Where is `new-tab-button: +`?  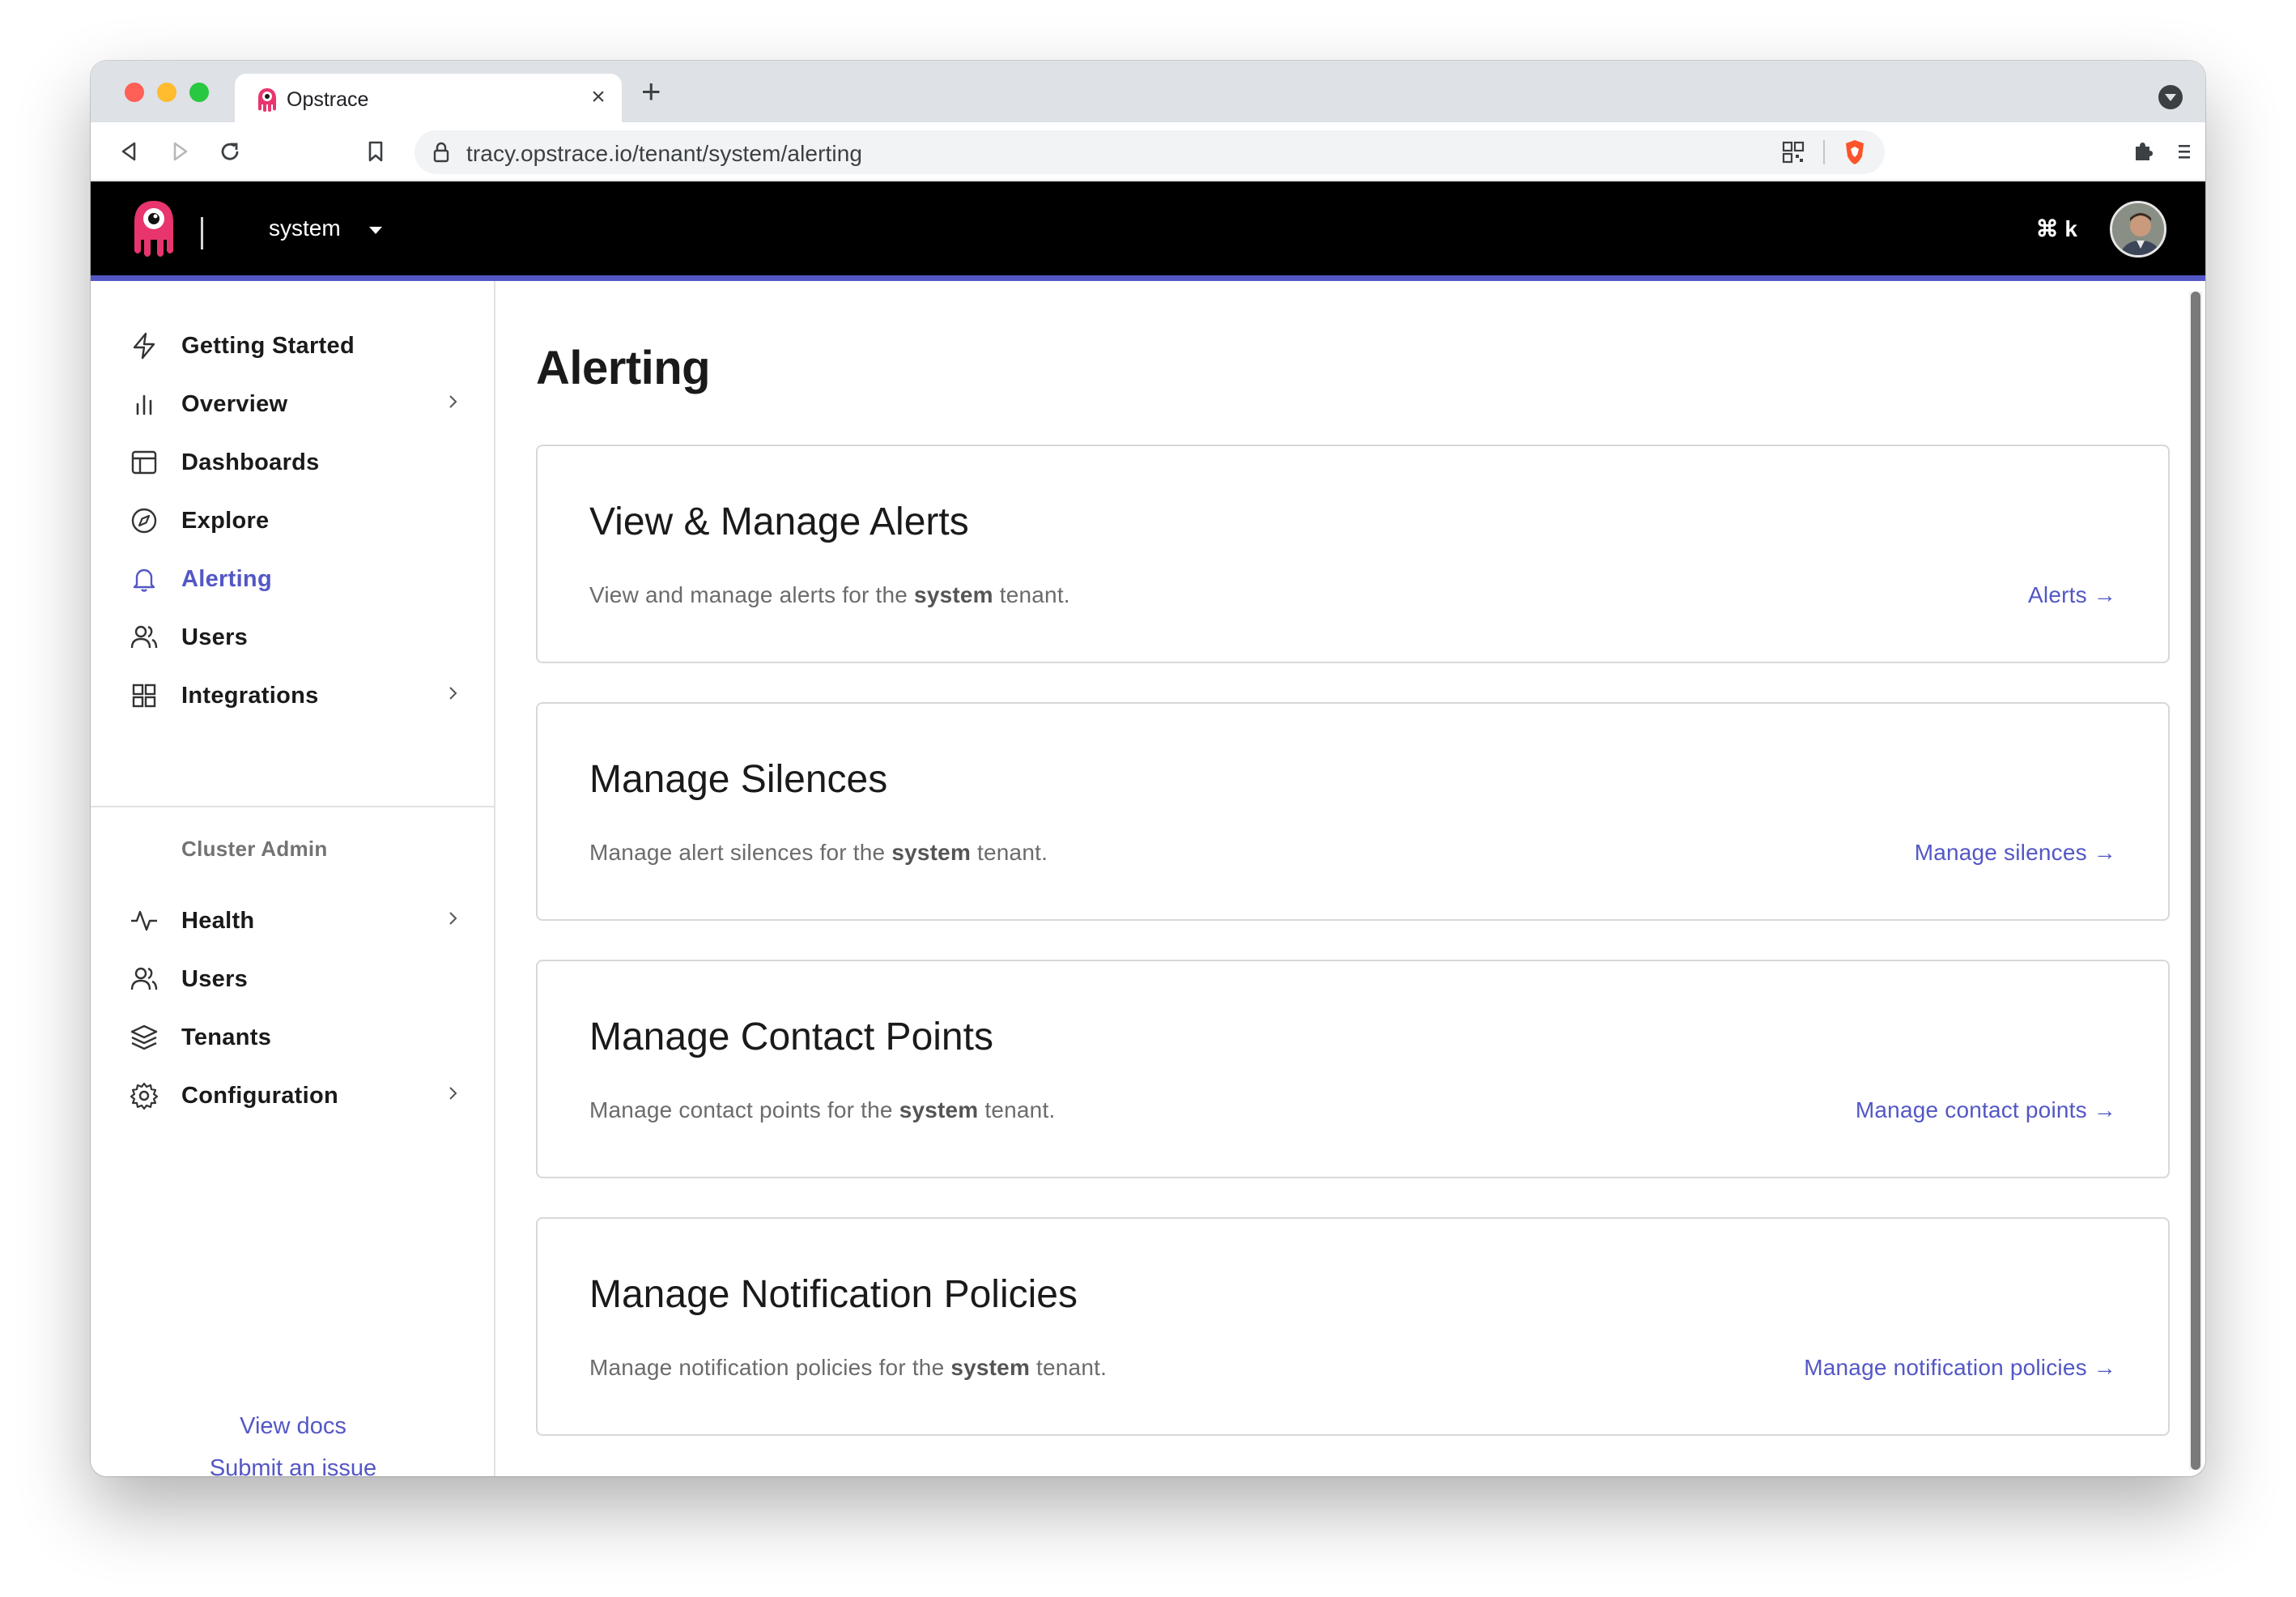
new-tab-button: + is located at coordinates (651, 92).